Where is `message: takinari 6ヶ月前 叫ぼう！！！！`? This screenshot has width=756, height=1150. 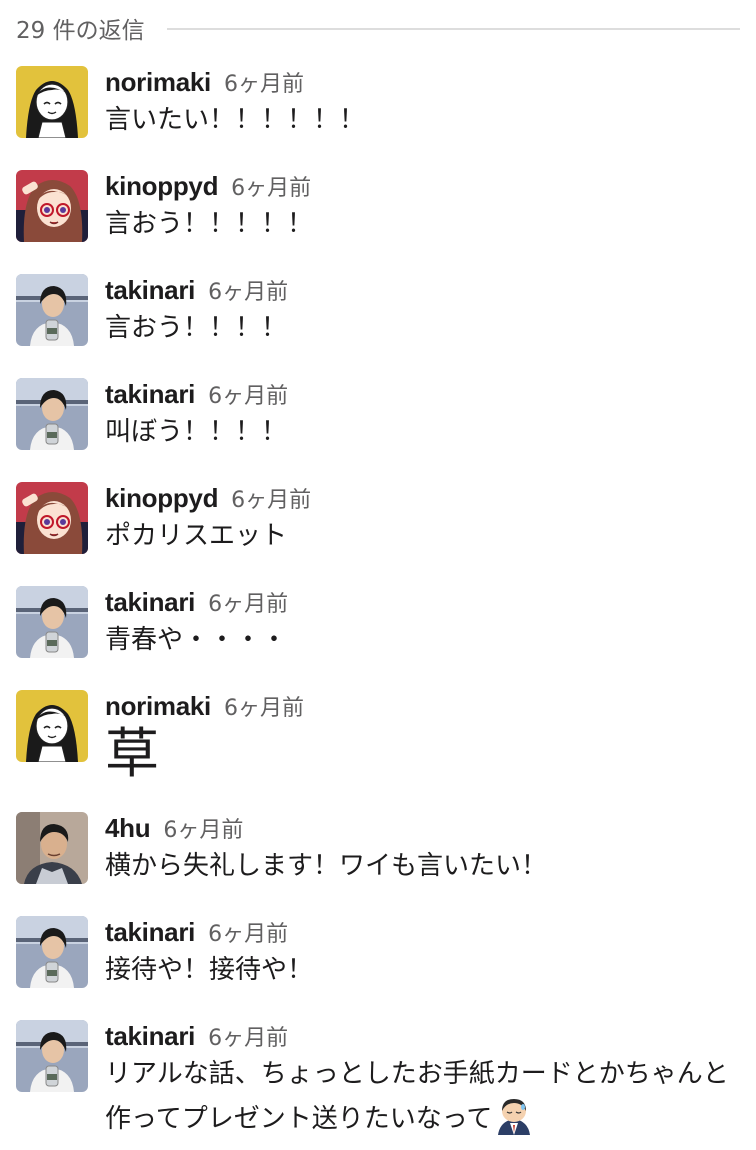
message: takinari 6ヶ月前 叫ぼう！！！！ is located at coordinates (383, 418).